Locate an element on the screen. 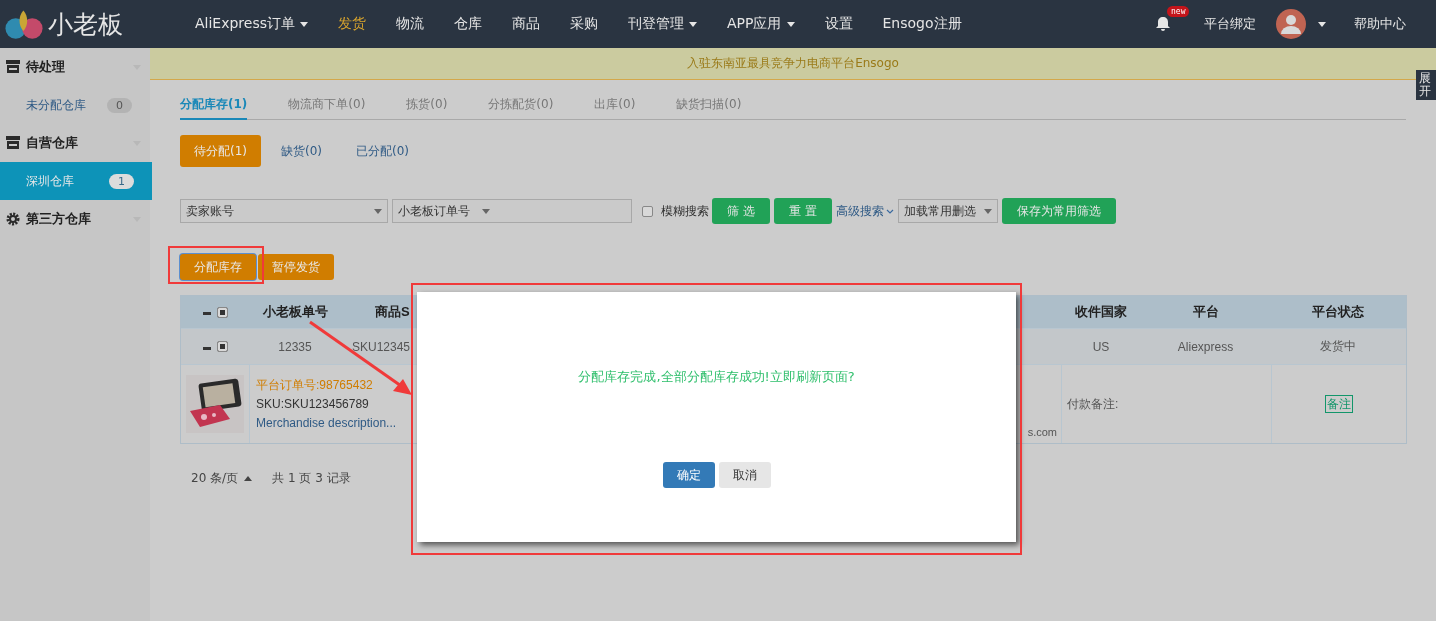 This screenshot has width=1436, height=621. order-type-select: 小老板订单号 is located at coordinates (512, 211).